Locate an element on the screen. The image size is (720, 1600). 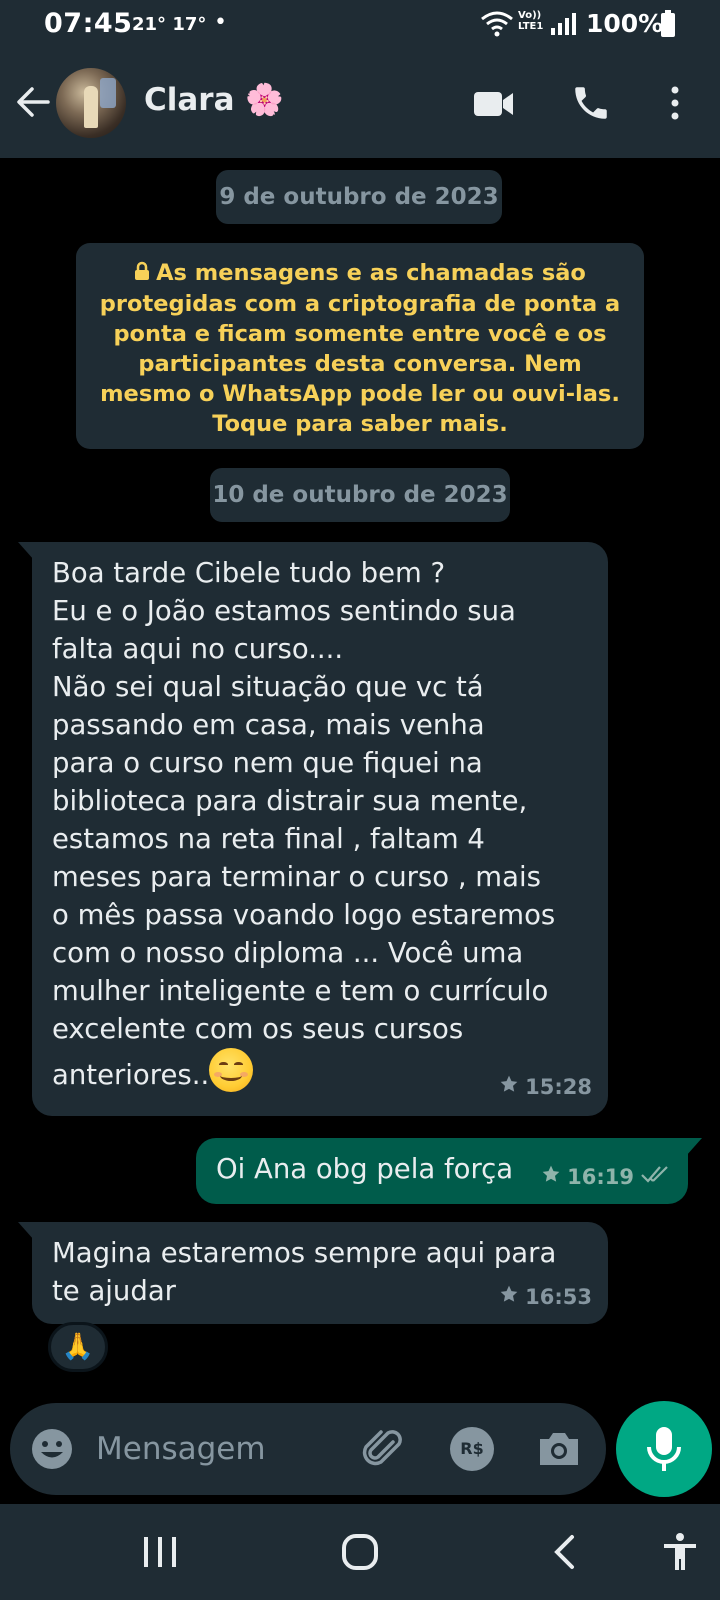
phone-icon is located at coordinates (591, 103).